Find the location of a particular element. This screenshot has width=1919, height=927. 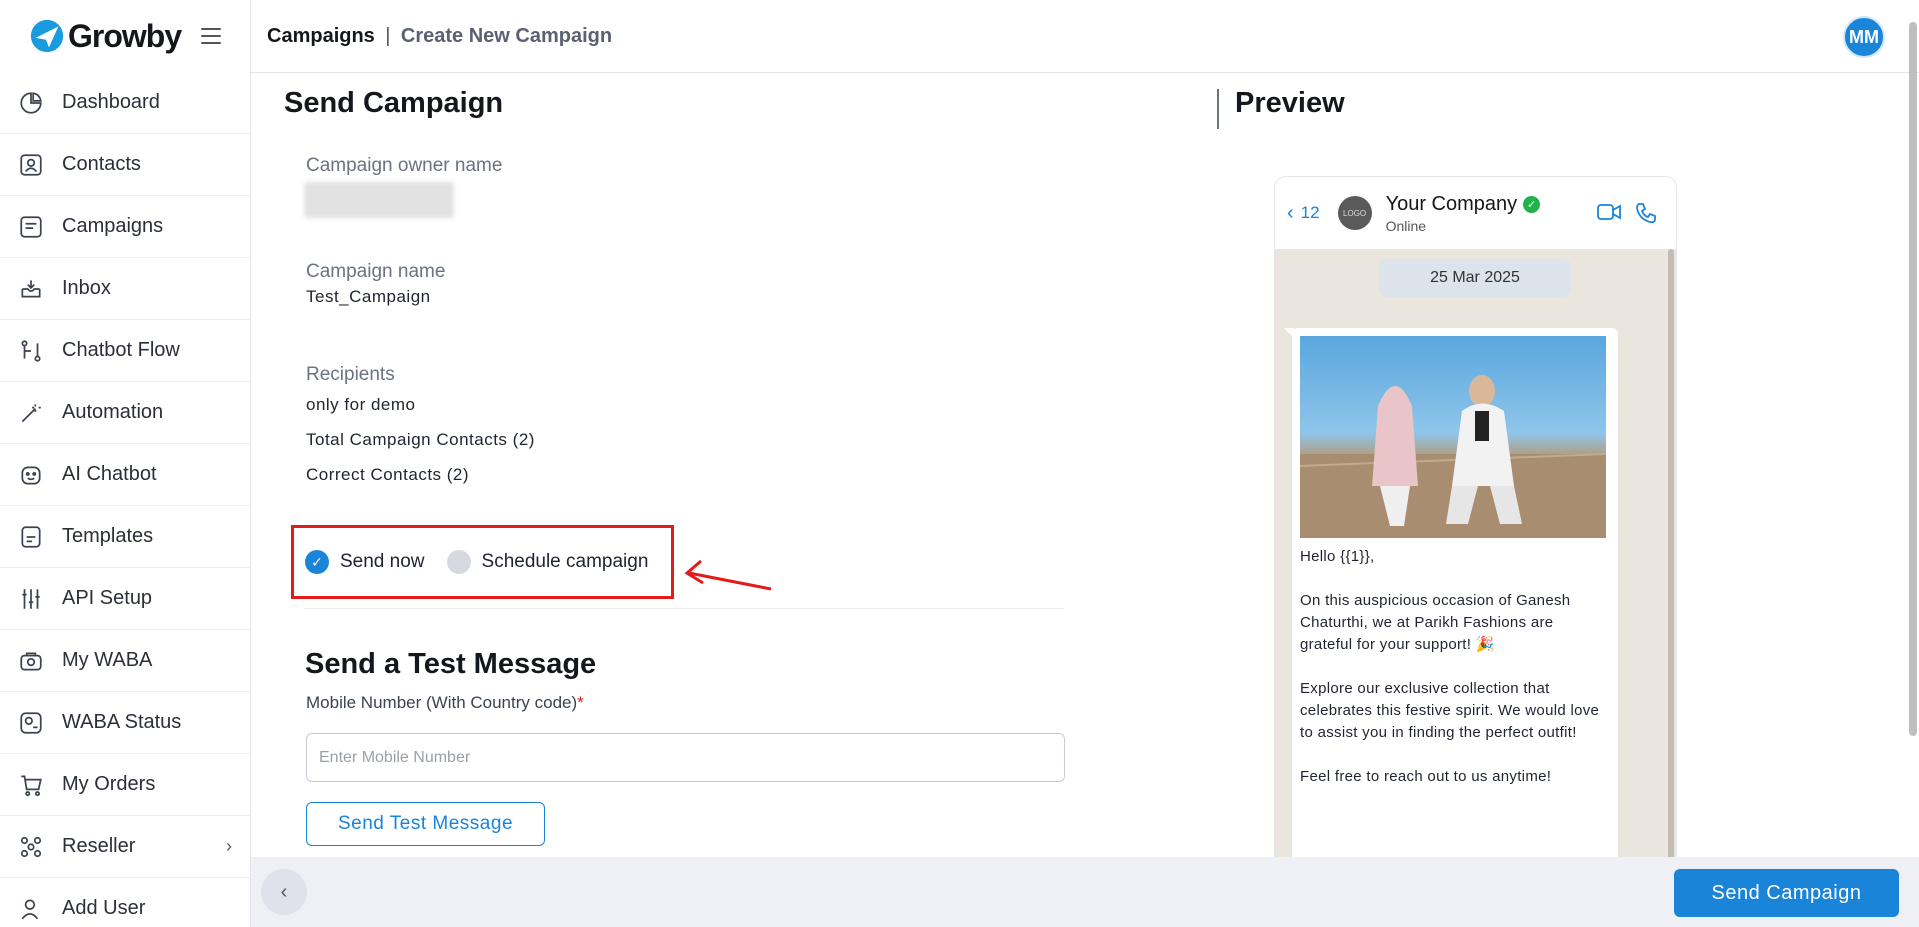

status-icon is located at coordinates (31, 723).